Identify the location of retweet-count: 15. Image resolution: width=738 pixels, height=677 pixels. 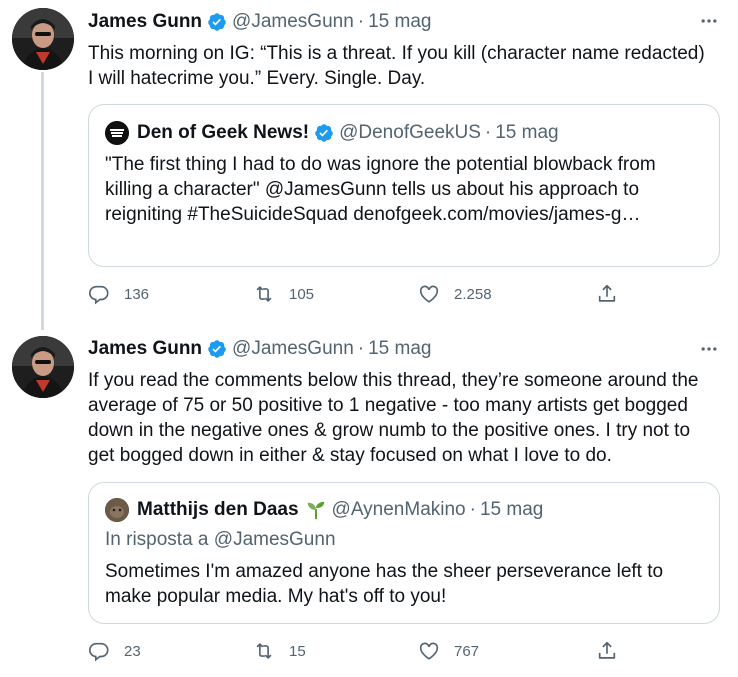
(297, 651).